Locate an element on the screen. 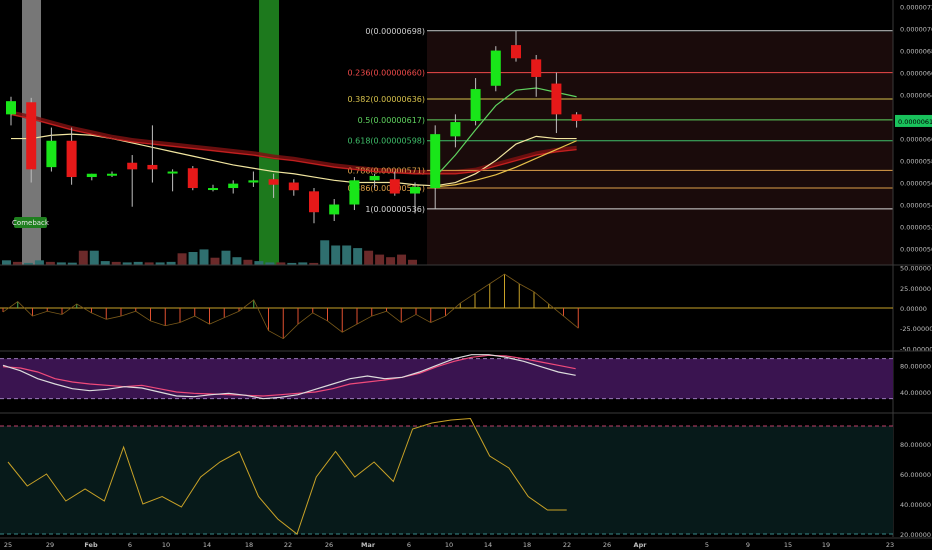 Image resolution: width=932 pixels, height=550 pixels. rsi-axis-label: 60.00000 is located at coordinates (915, 475).